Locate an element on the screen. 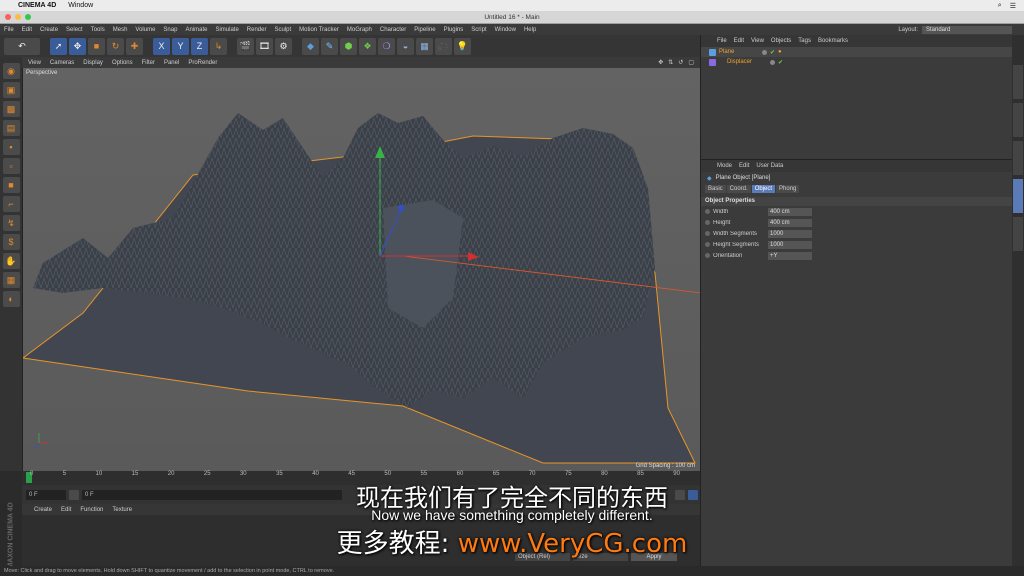 The image size is (1024, 576). object-name: Plane is located at coordinates (739, 52).